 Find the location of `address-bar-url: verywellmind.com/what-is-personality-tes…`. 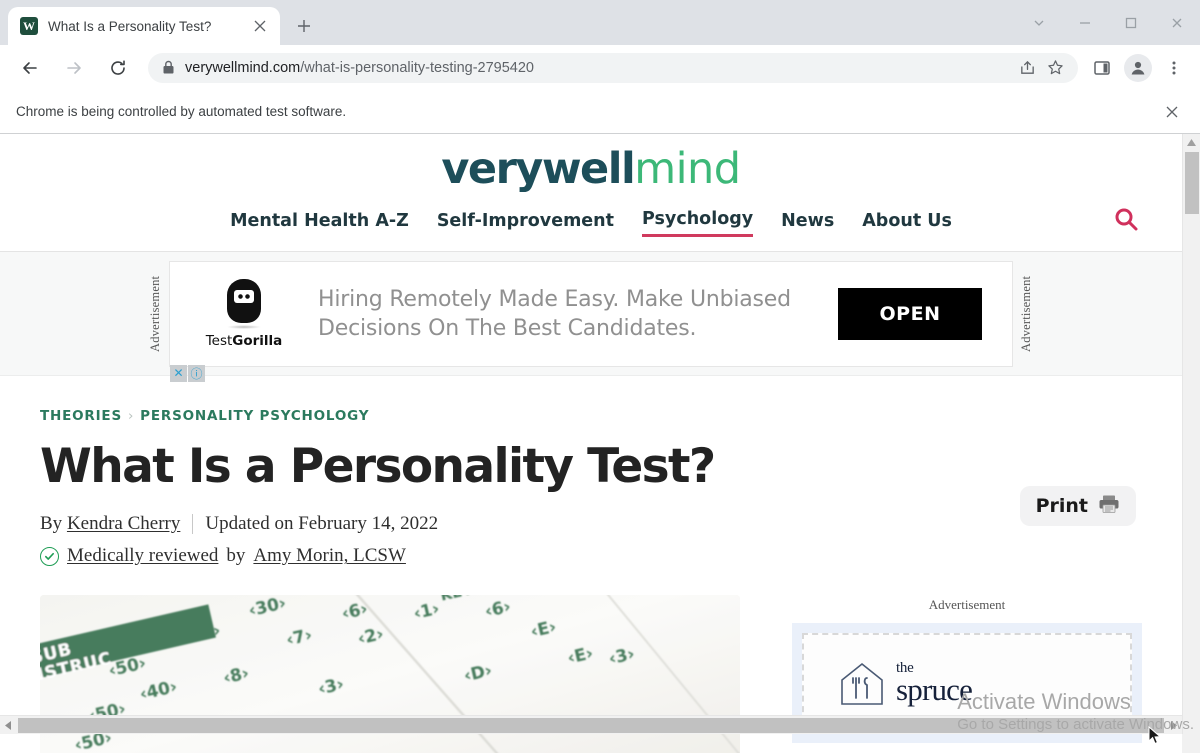

address-bar-url: verywellmind.com/what-is-personality-tes… is located at coordinates (598, 68).